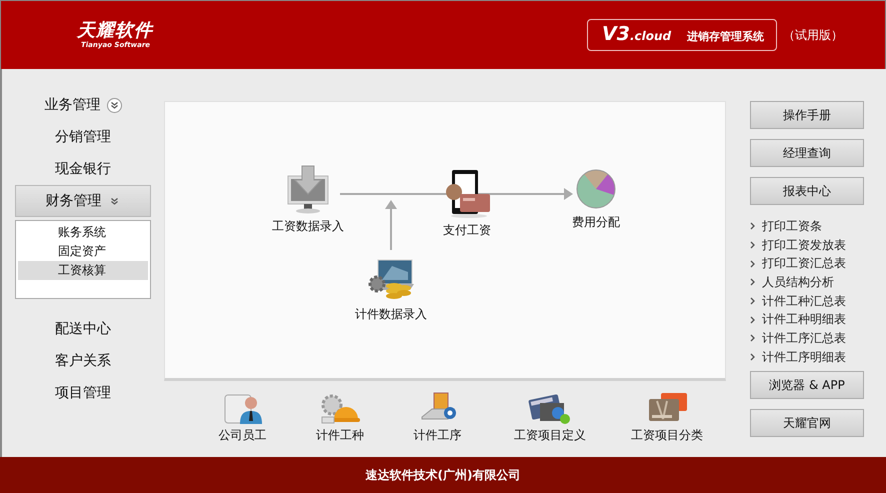  Describe the element at coordinates (83, 270) in the screenshot. I see `submenu-item: 工资核算` at that location.